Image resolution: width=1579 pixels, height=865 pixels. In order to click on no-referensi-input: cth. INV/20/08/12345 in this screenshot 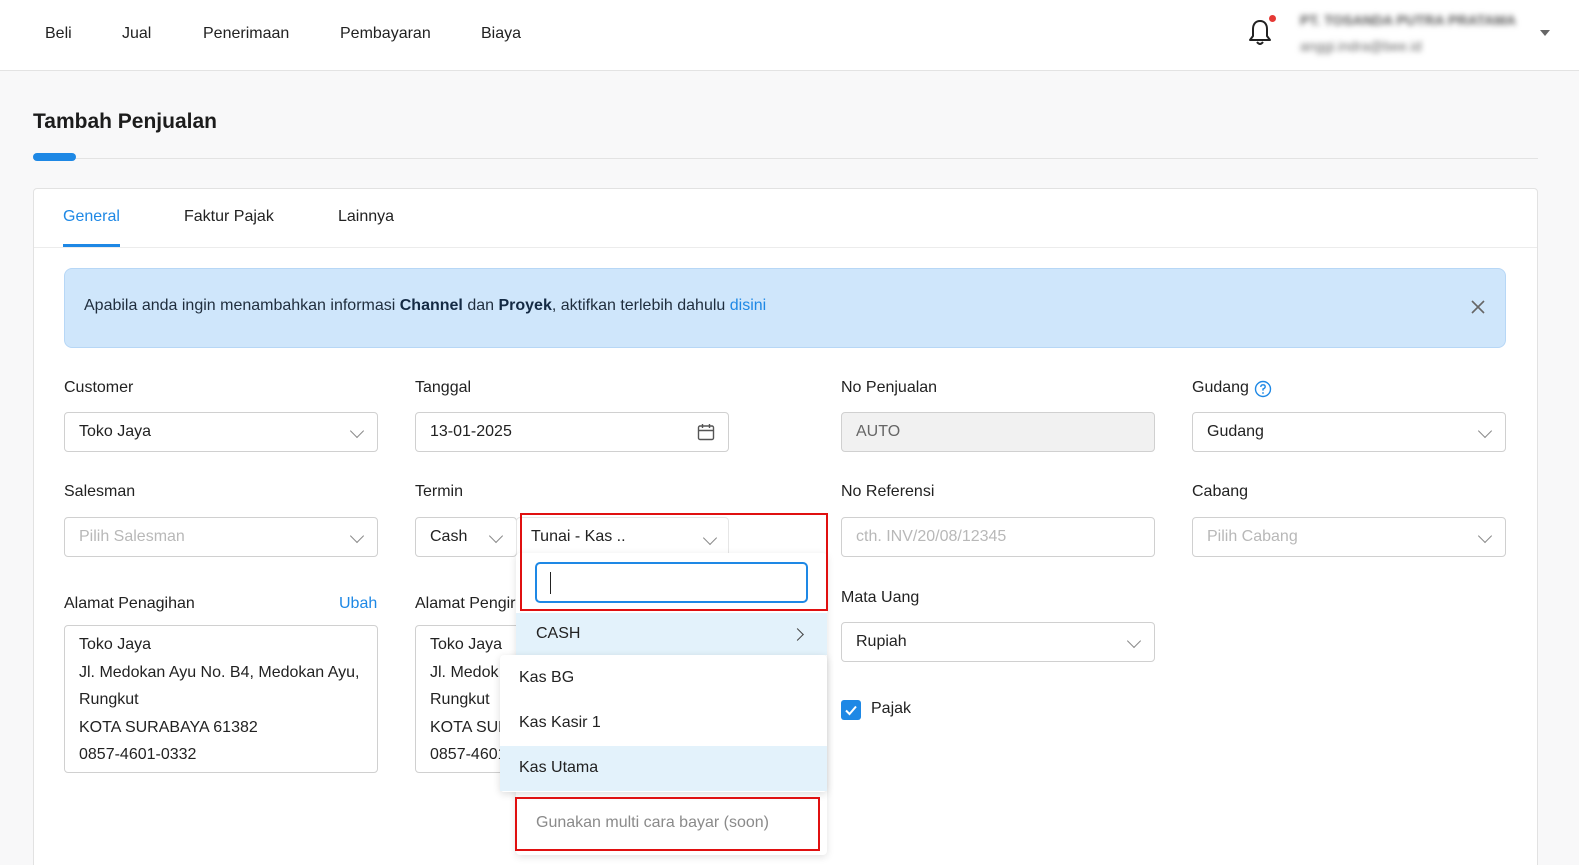, I will do `click(998, 537)`.